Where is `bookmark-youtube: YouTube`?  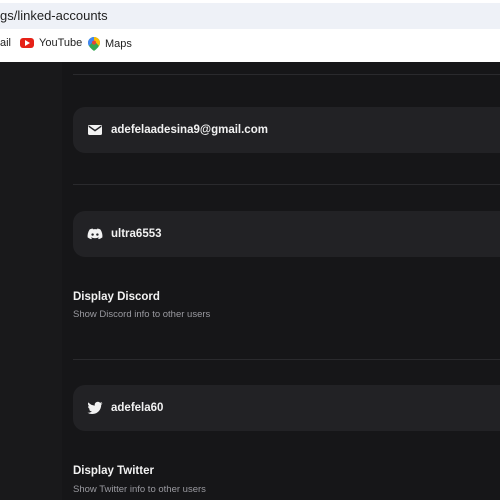 bookmark-youtube: YouTube is located at coordinates (51, 43).